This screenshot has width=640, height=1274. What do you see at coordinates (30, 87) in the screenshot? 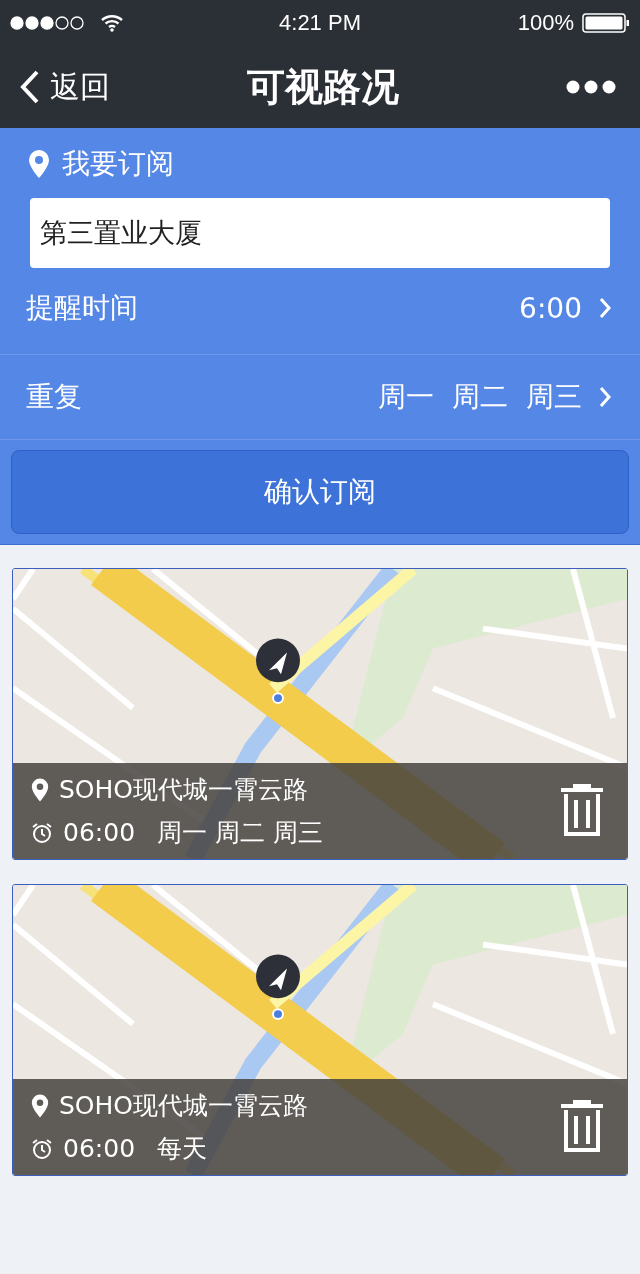
I see `chevron-left-icon` at bounding box center [30, 87].